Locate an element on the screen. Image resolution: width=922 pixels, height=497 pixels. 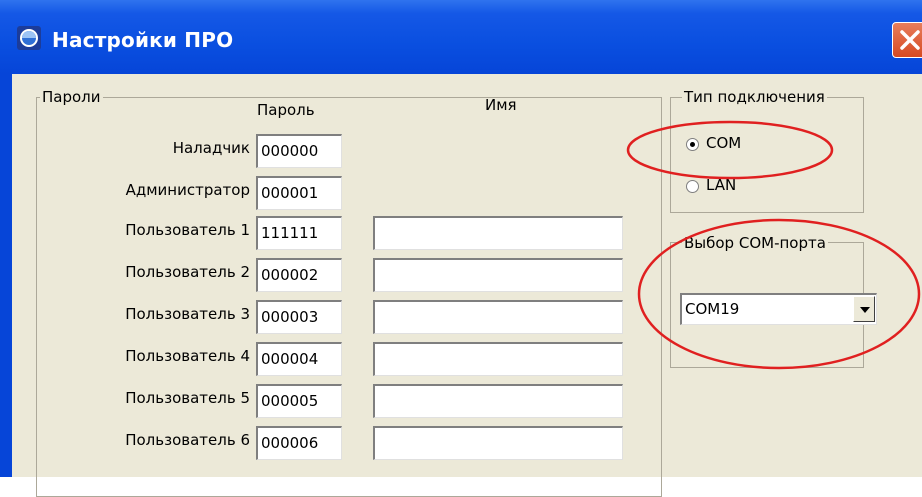
password-input: 000001 is located at coordinates (299, 193).